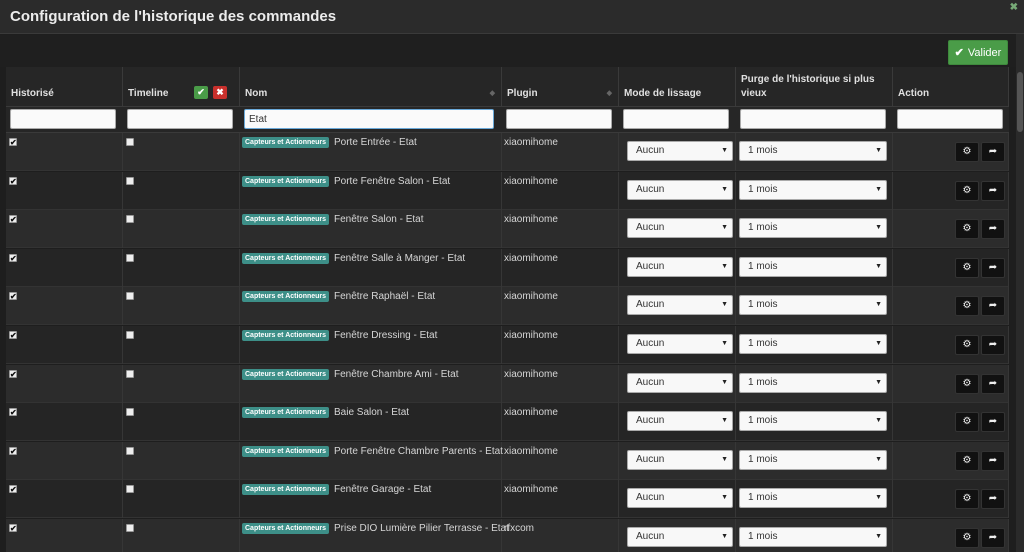 The height and width of the screenshot is (552, 1024). Describe the element at coordinates (220, 92) in the screenshot. I see `timeline-disable-all-button: ✖` at that location.